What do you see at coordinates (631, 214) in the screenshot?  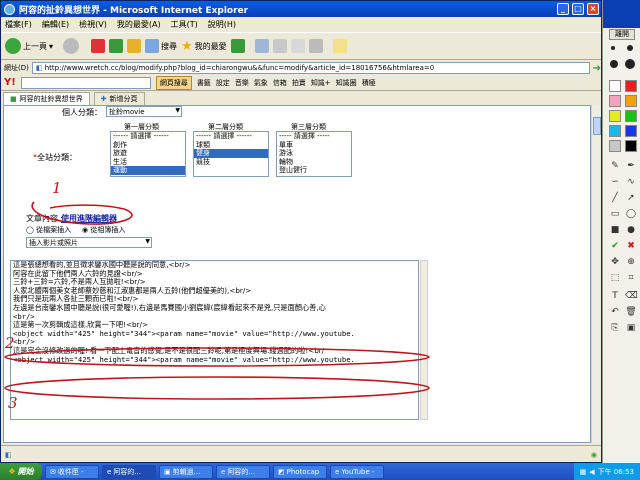 I see `ellipse-icon: ◯` at bounding box center [631, 214].